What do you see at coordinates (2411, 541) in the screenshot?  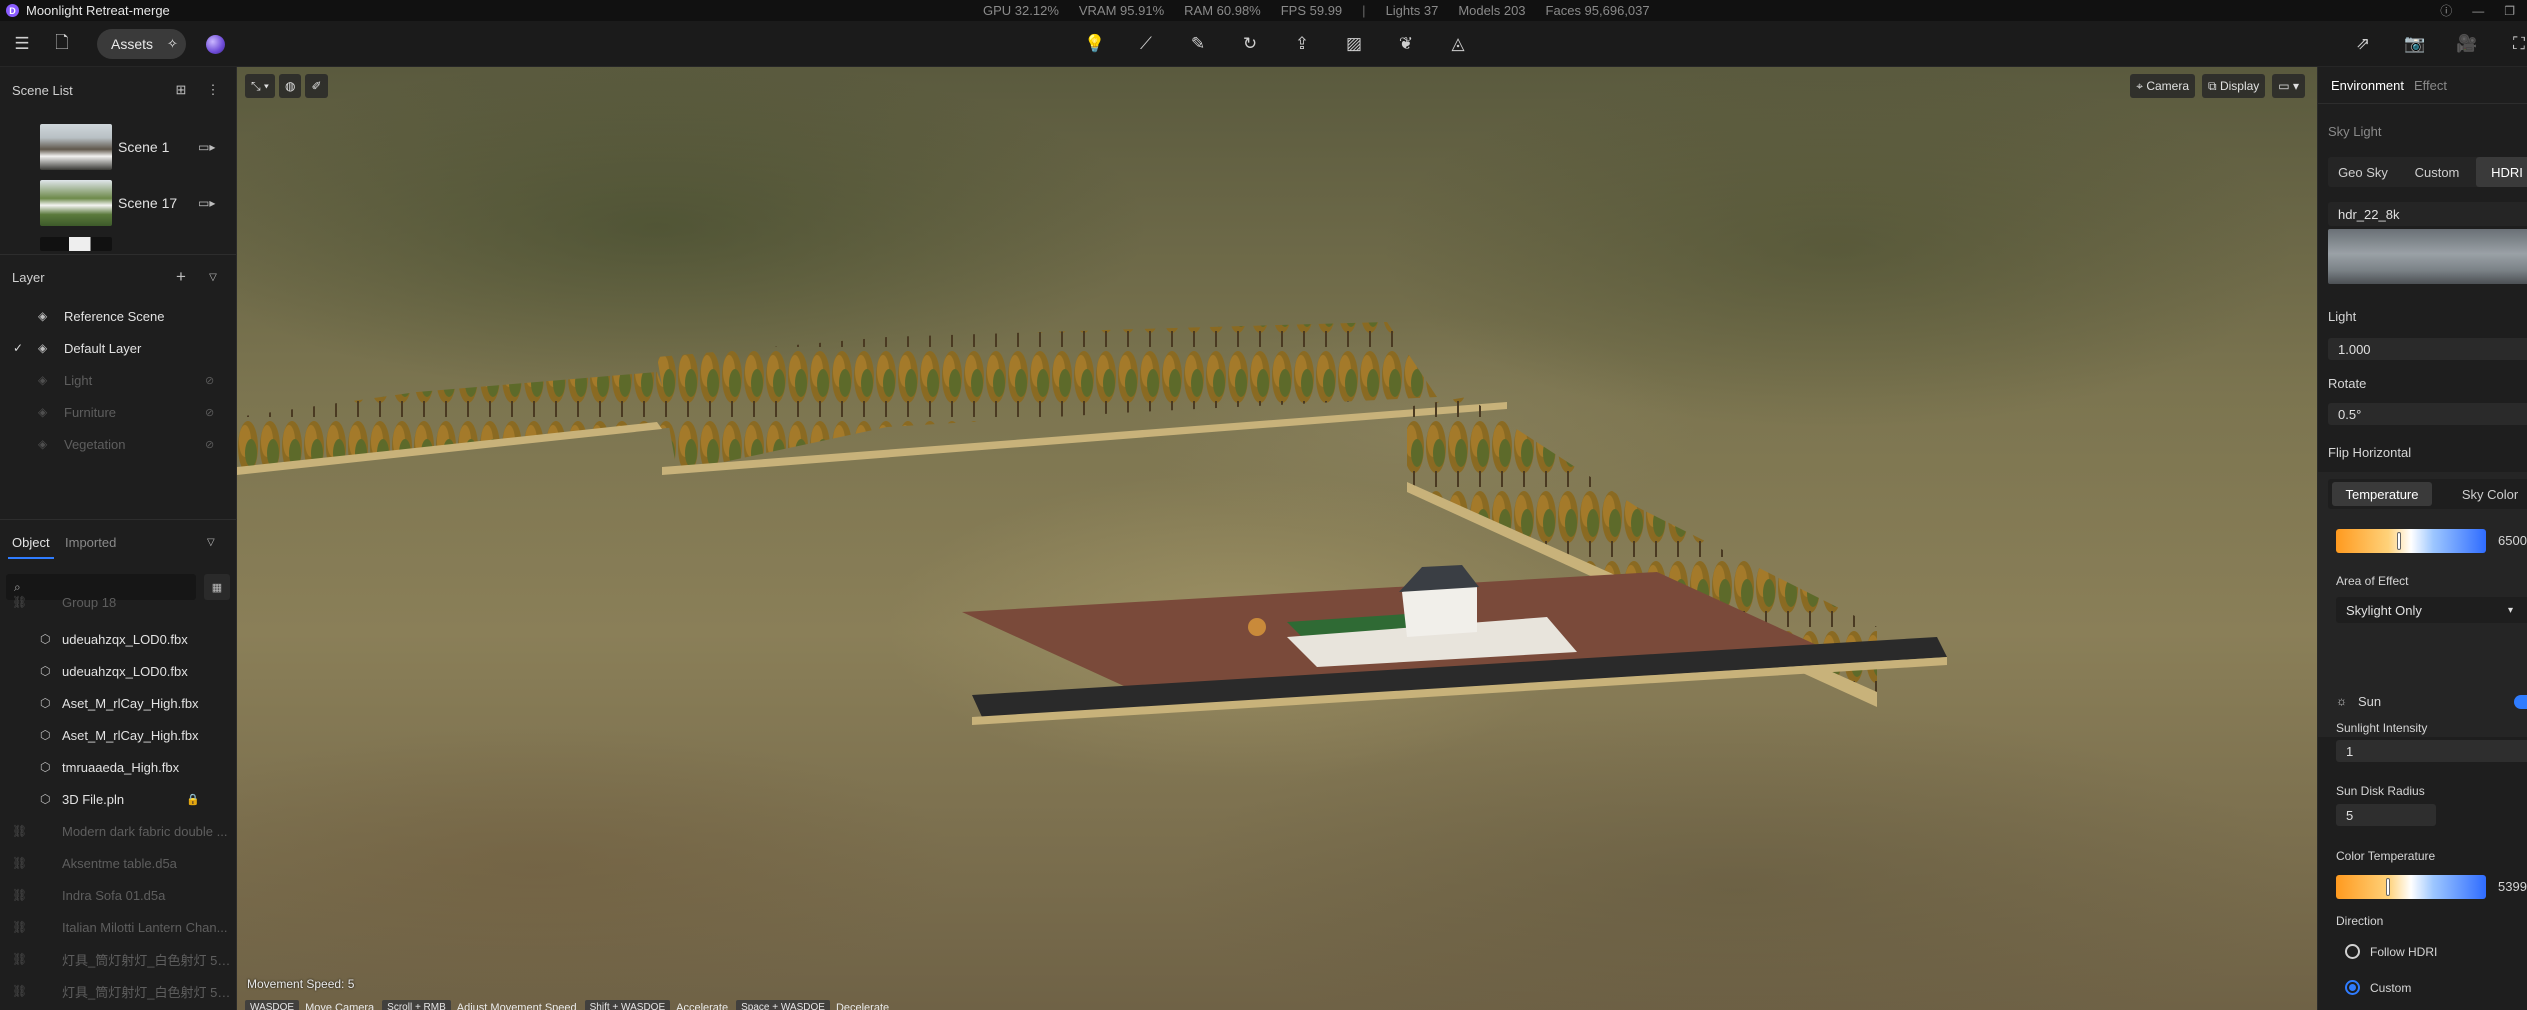 I see `temperature-slider` at bounding box center [2411, 541].